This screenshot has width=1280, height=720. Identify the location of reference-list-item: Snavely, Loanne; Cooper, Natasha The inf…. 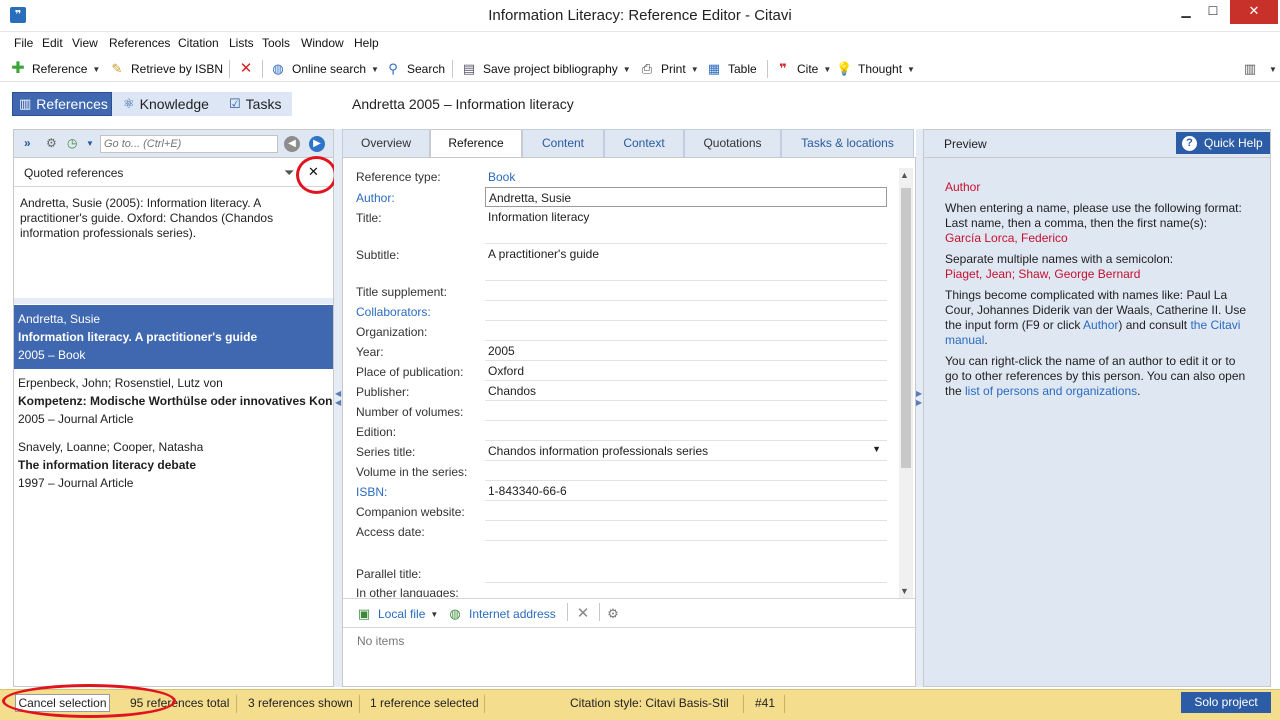
(173, 465).